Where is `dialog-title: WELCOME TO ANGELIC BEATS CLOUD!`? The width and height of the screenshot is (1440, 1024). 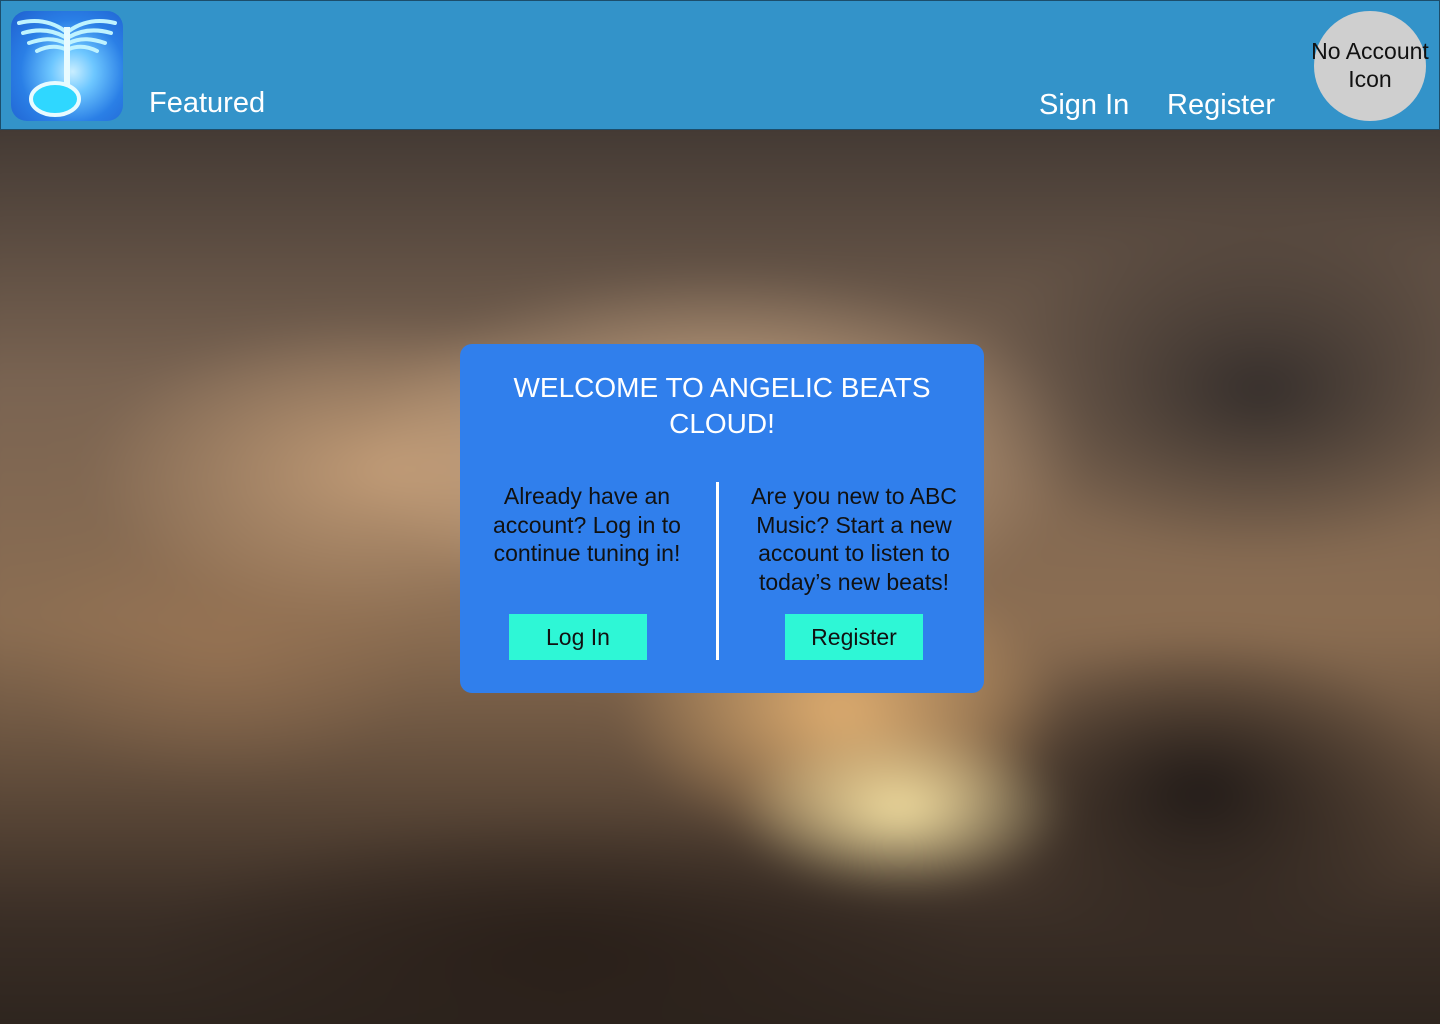
dialog-title: WELCOME TO ANGELIC BEATS CLOUD! is located at coordinates (722, 405).